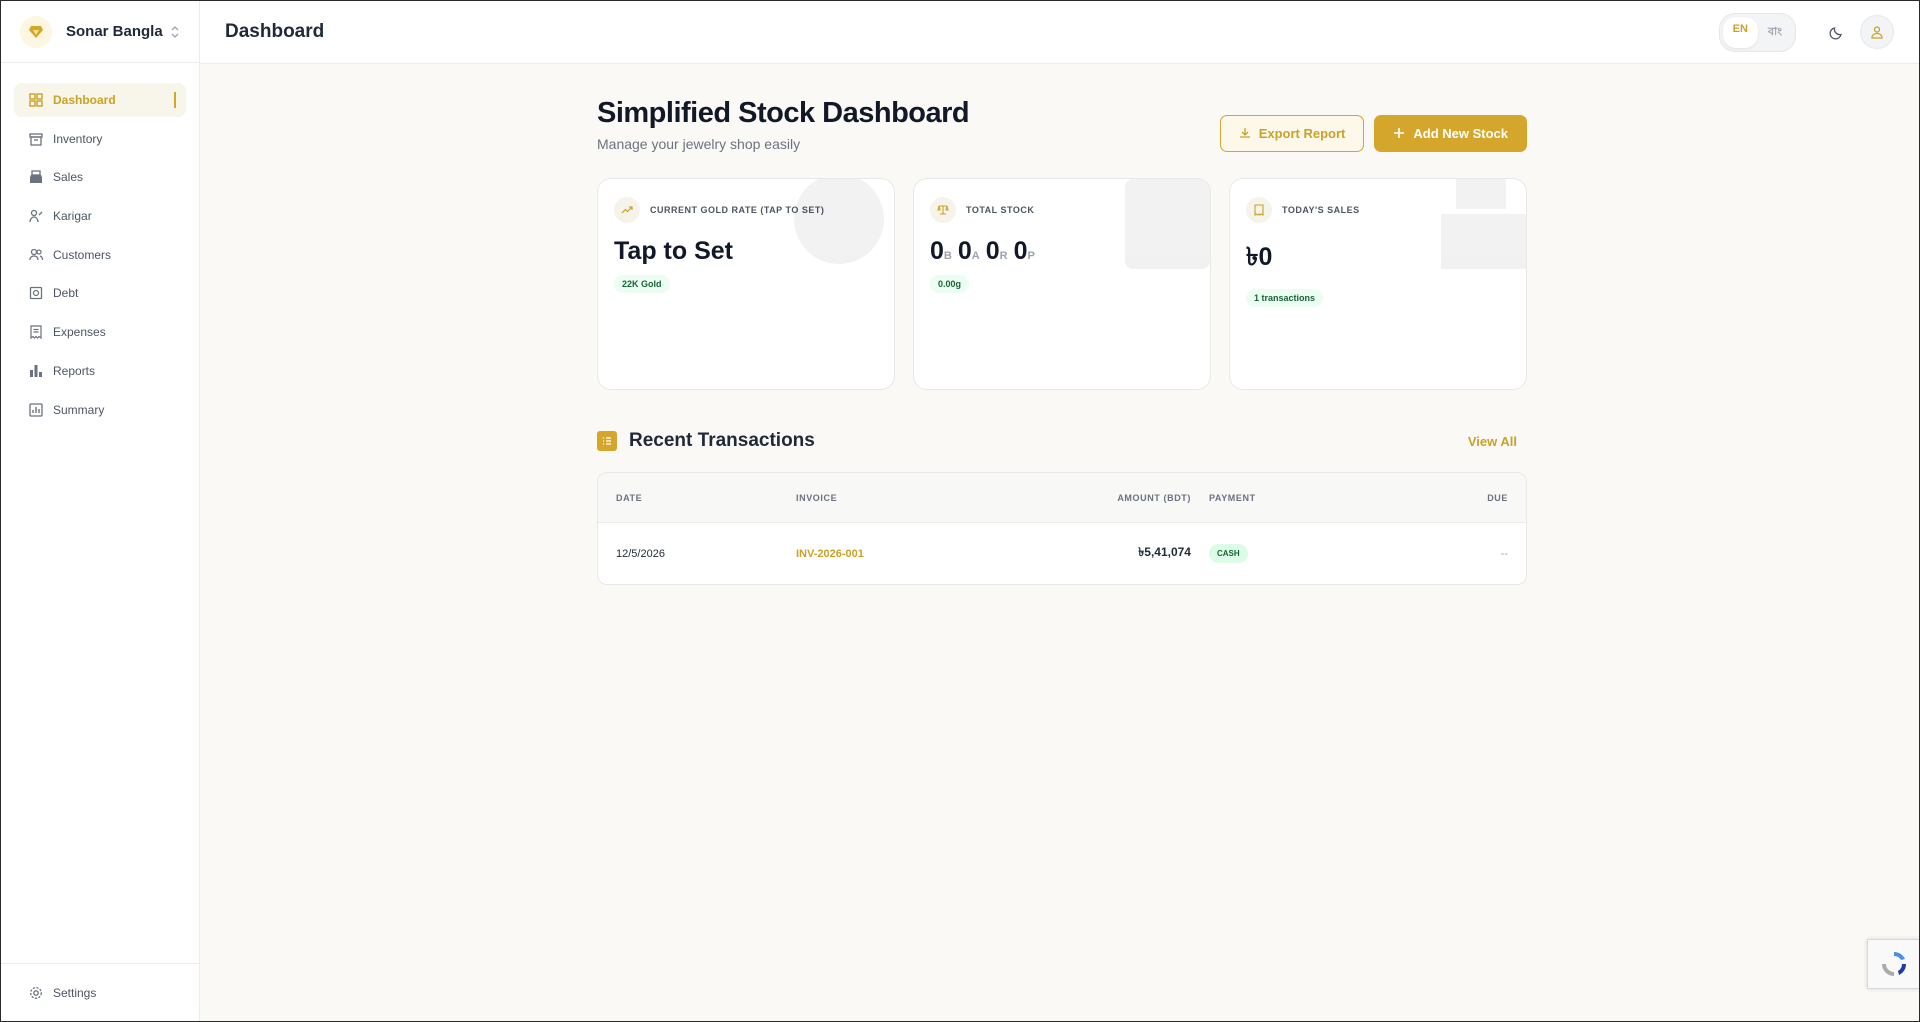 The image size is (1920, 1022). Describe the element at coordinates (35, 409) in the screenshot. I see `summary-chart-icon` at that location.